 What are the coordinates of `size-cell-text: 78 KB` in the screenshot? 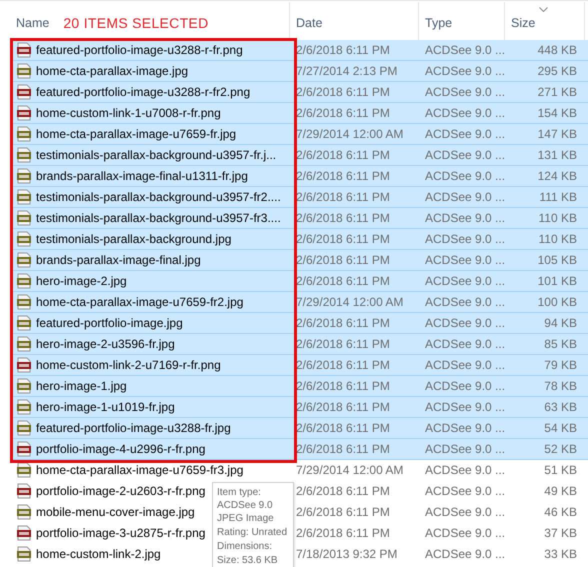 It's located at (560, 386).